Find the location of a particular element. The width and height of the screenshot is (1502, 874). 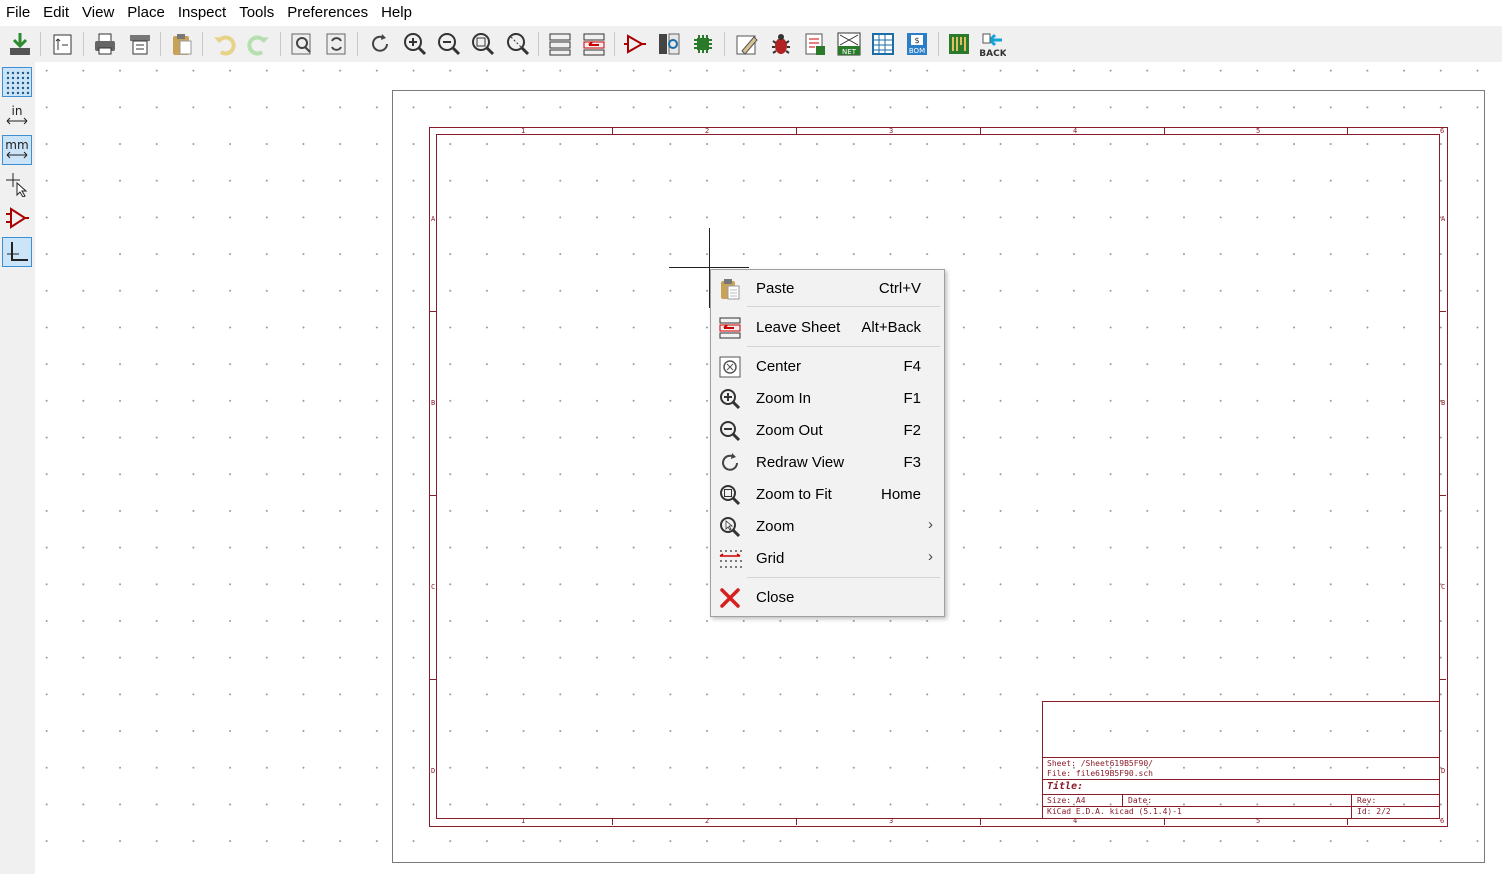

svg-text: BOM is located at coordinates (917, 51).